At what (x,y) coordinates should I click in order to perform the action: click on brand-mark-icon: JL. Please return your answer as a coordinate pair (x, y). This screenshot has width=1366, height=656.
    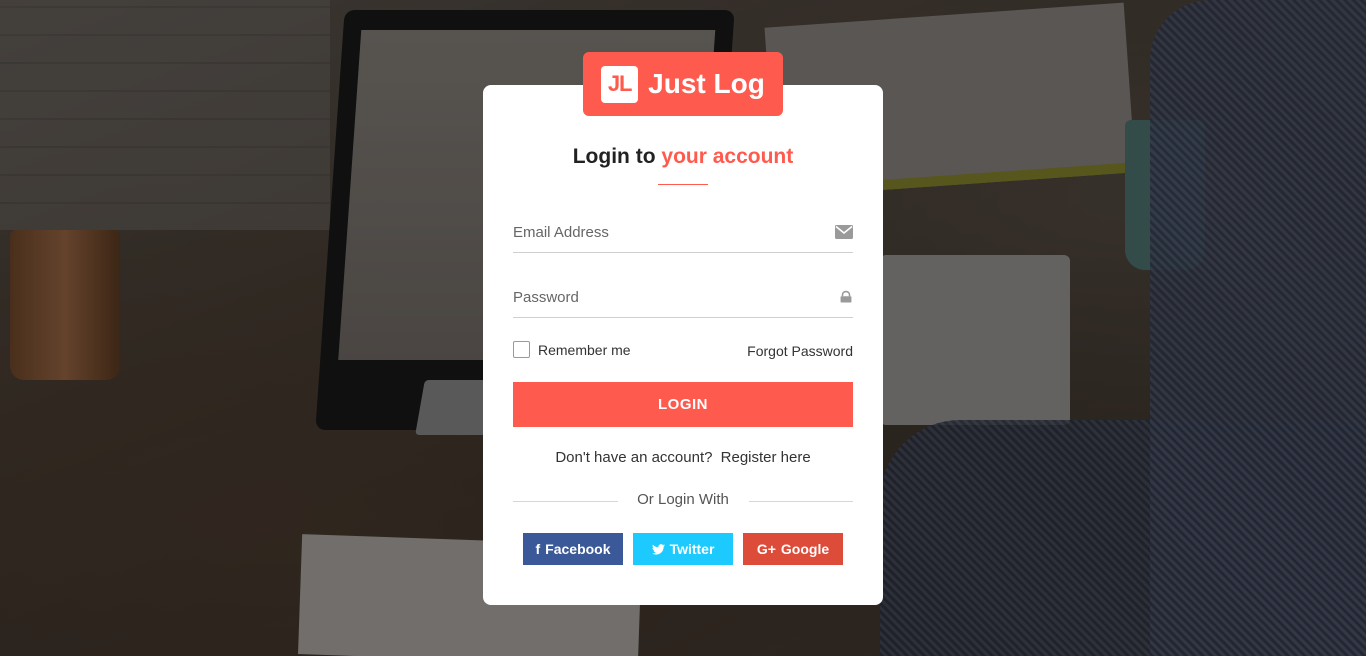
    Looking at the image, I should click on (620, 84).